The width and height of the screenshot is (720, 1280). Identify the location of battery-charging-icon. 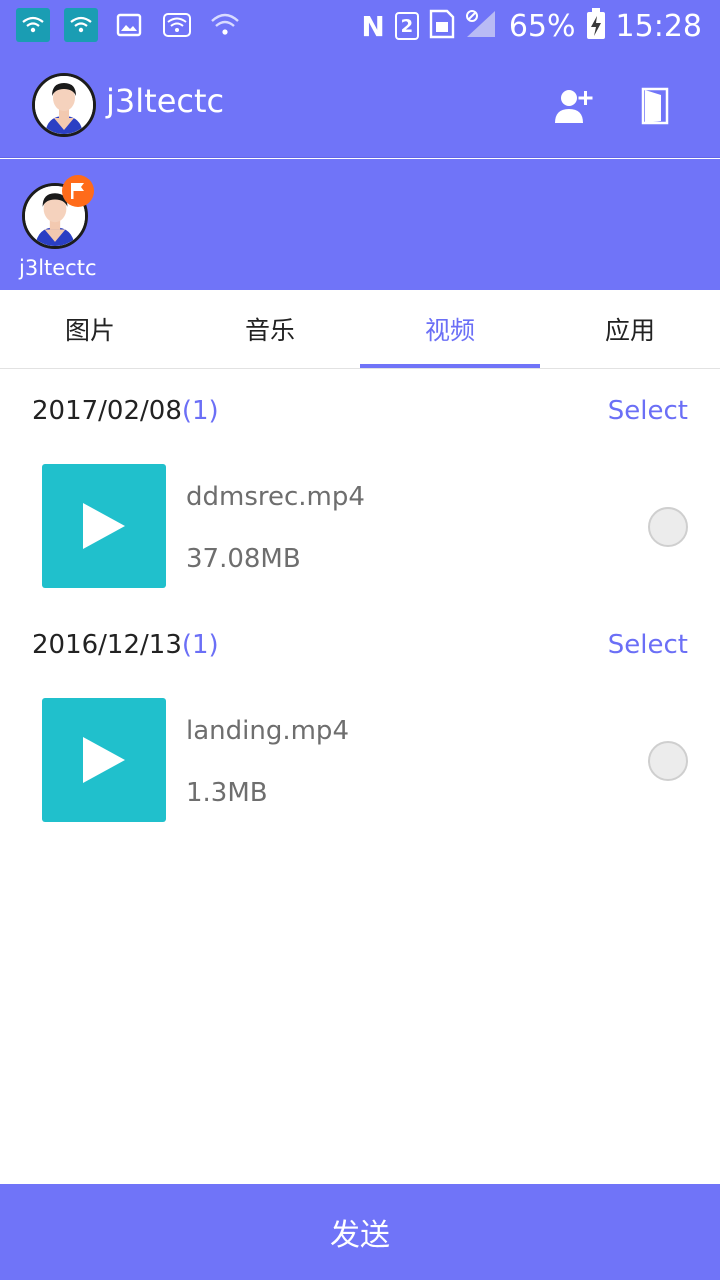
(596, 26).